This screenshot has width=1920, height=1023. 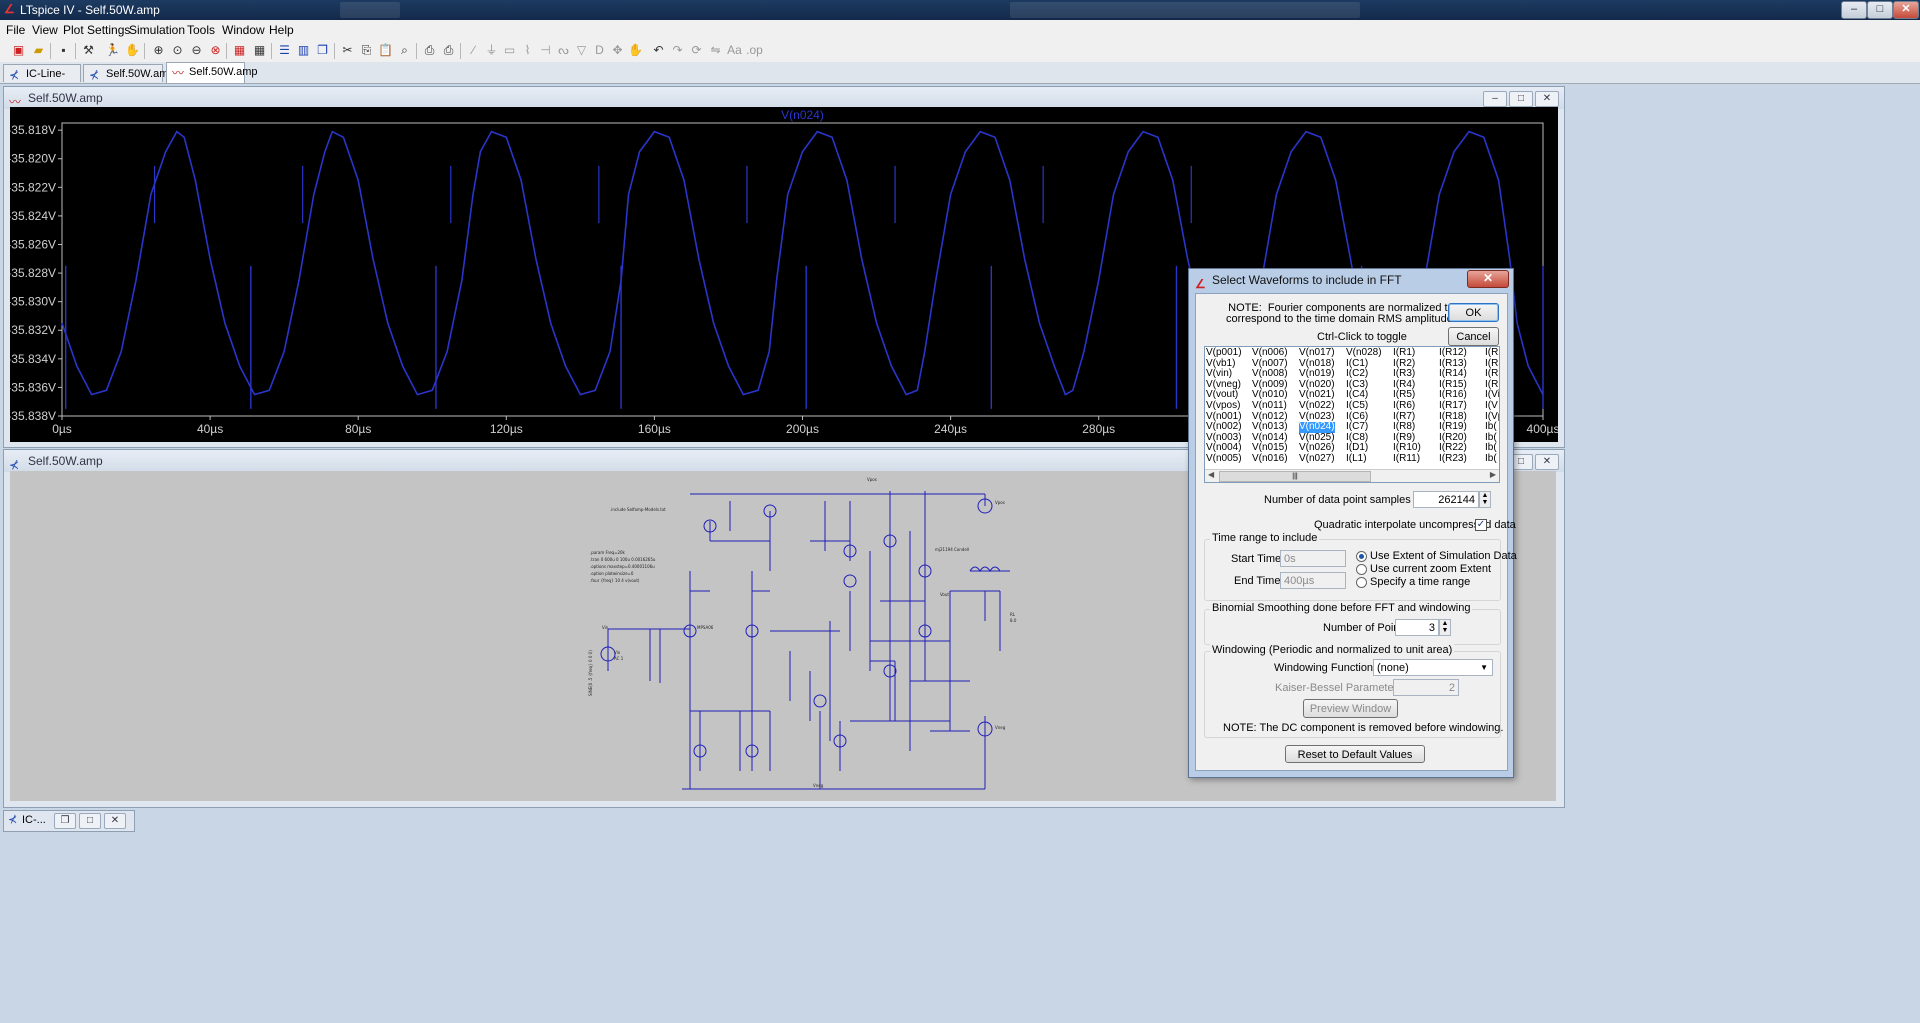 I want to click on waveform-list-item: I(R23), so click(x=1453, y=459).